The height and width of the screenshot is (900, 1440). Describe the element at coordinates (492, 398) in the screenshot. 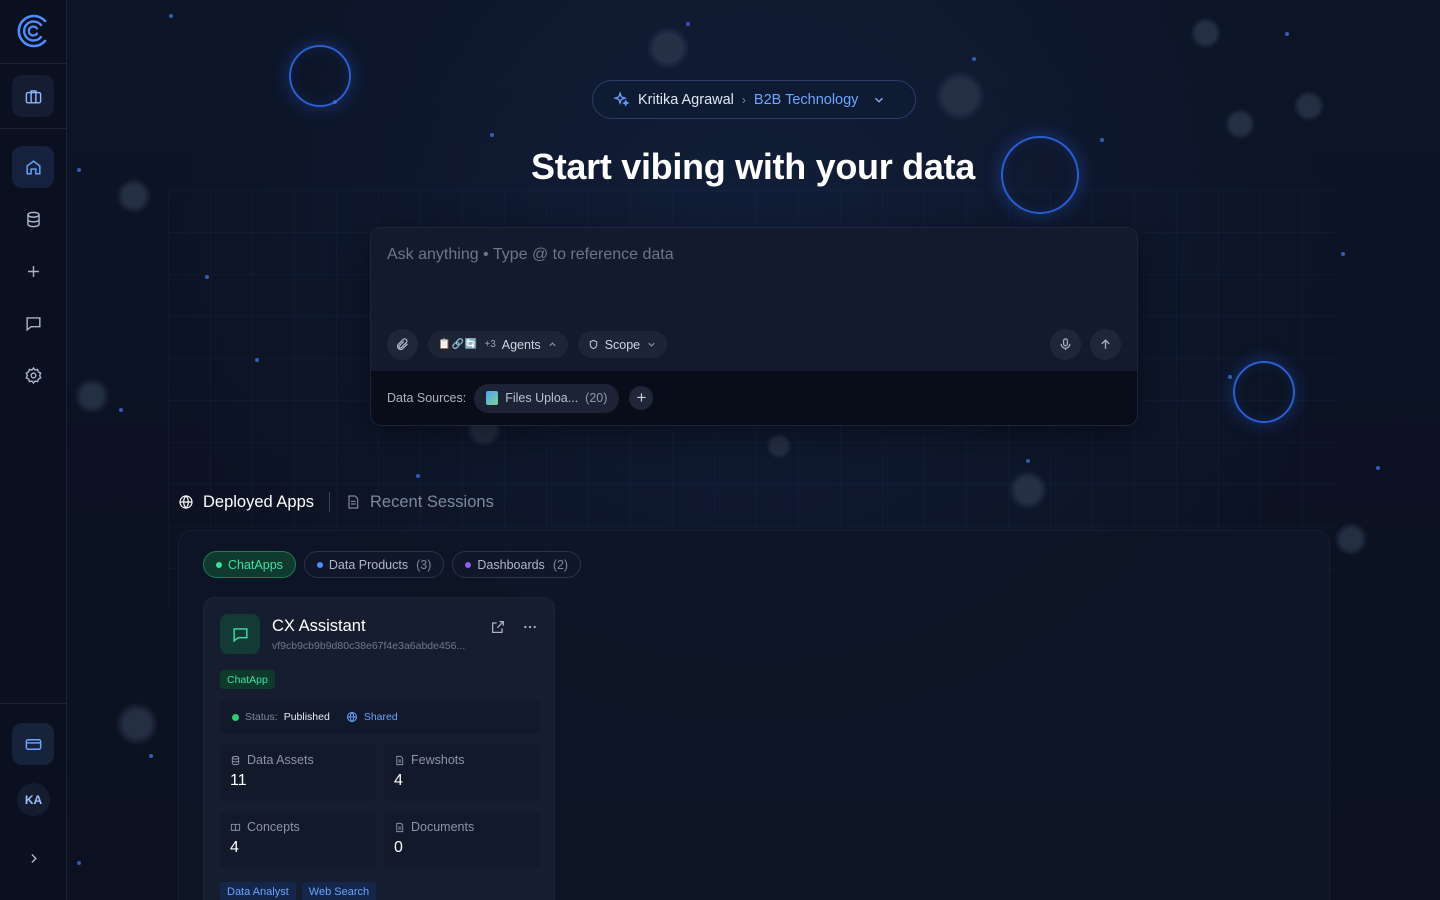

I see `file-icon` at that location.